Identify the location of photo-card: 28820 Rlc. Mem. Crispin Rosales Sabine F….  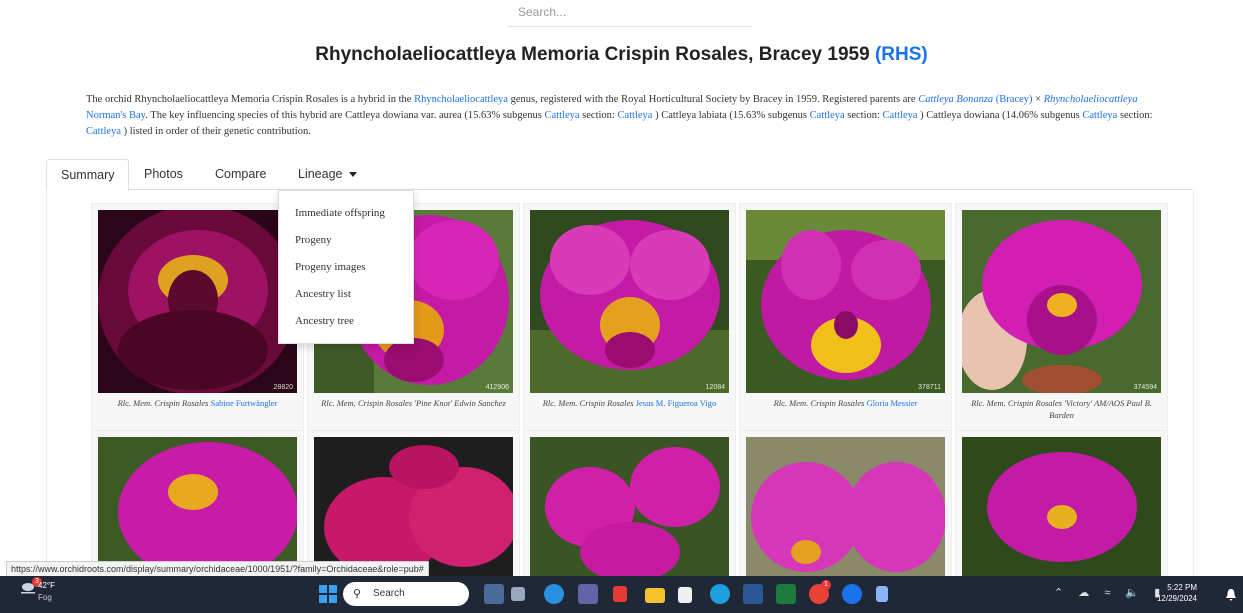
(197, 318).